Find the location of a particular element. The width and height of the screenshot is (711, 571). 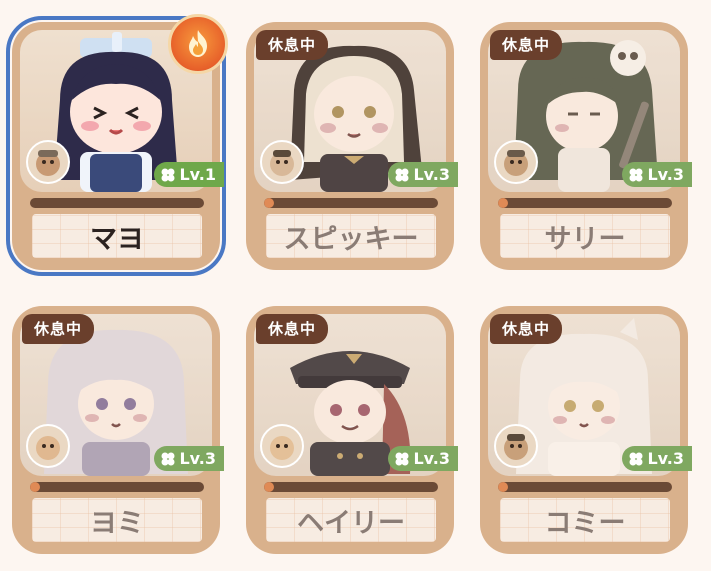

fire-icon is located at coordinates (198, 44).